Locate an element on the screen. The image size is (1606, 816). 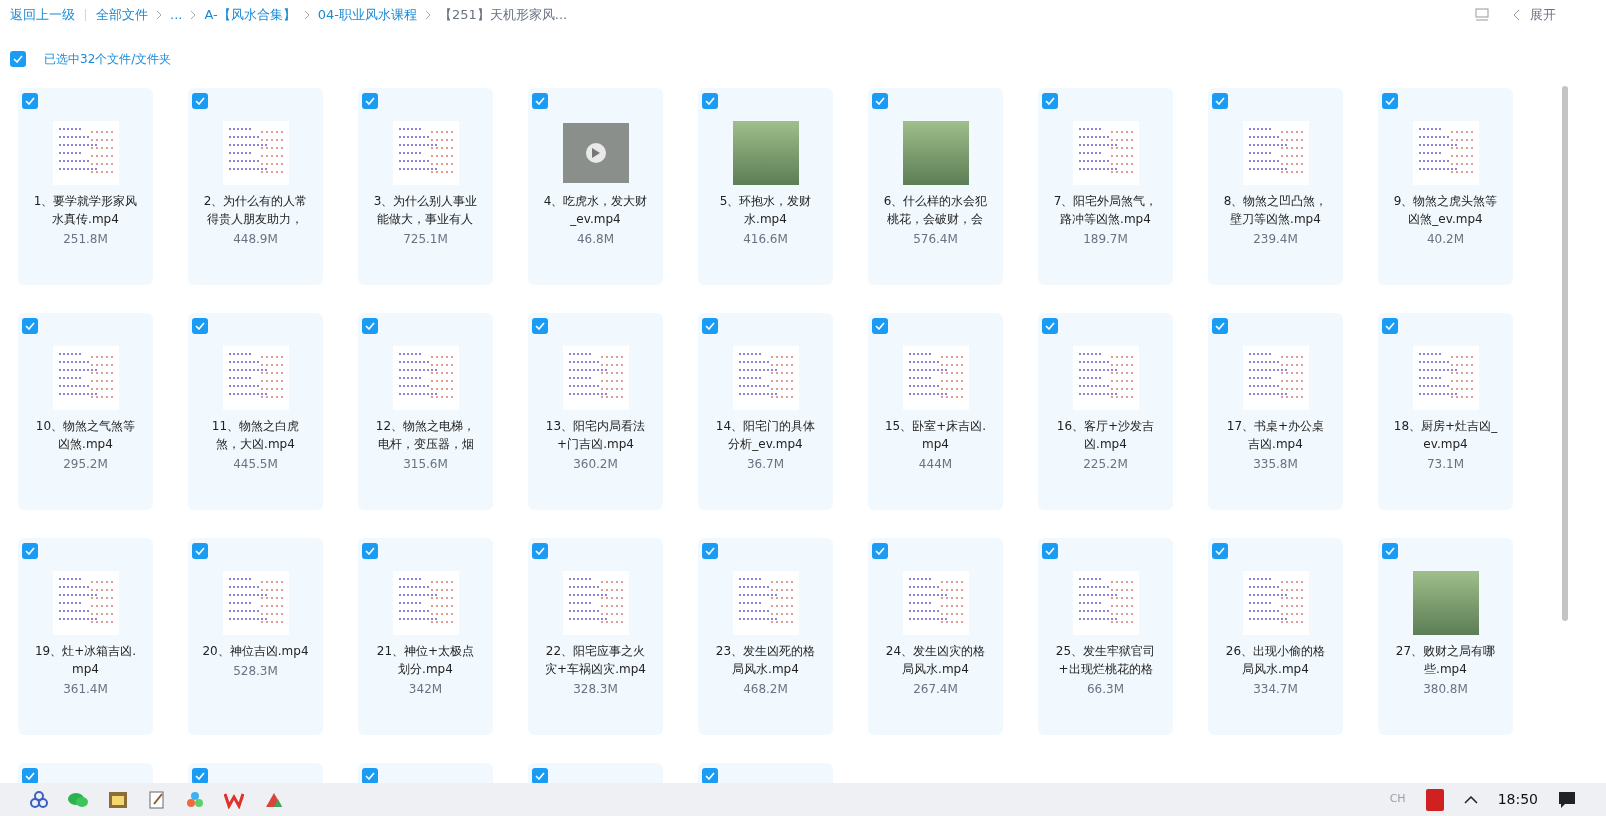
file-card: 2、为什么有的人常 得贵人朋友助力， 448.9M is located at coordinates (255, 186).